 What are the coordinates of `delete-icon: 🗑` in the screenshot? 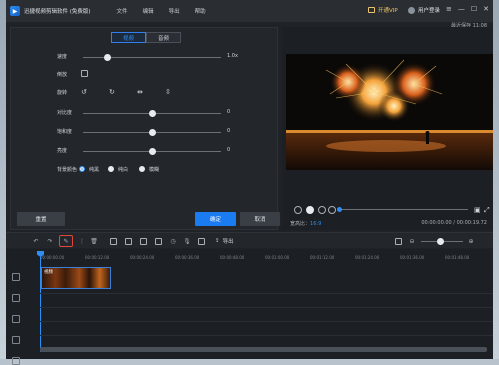 It's located at (94, 241).